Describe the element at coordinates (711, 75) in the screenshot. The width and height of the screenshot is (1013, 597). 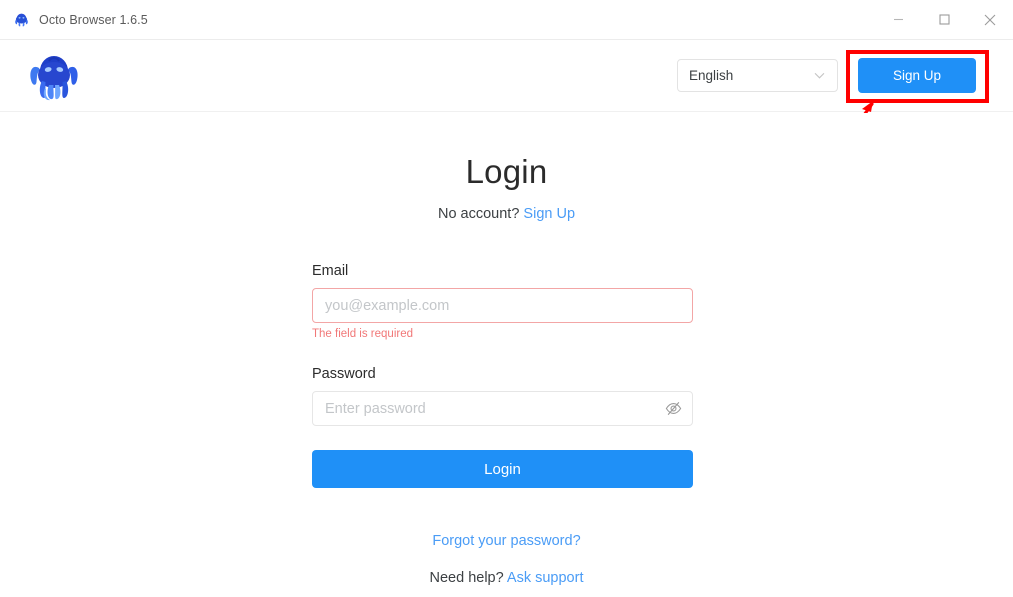
I see `language-selected-value: English` at that location.